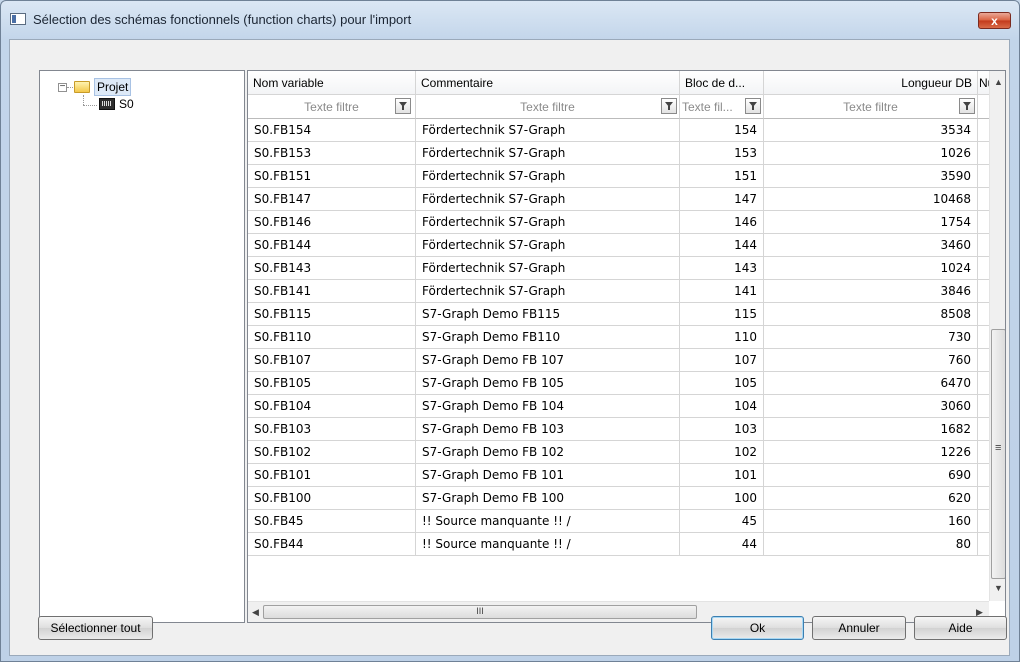 This screenshot has width=1020, height=662. Describe the element at coordinates (548, 337) in the screenshot. I see `cell-commentaire: S7-Graph Demo FB110` at that location.